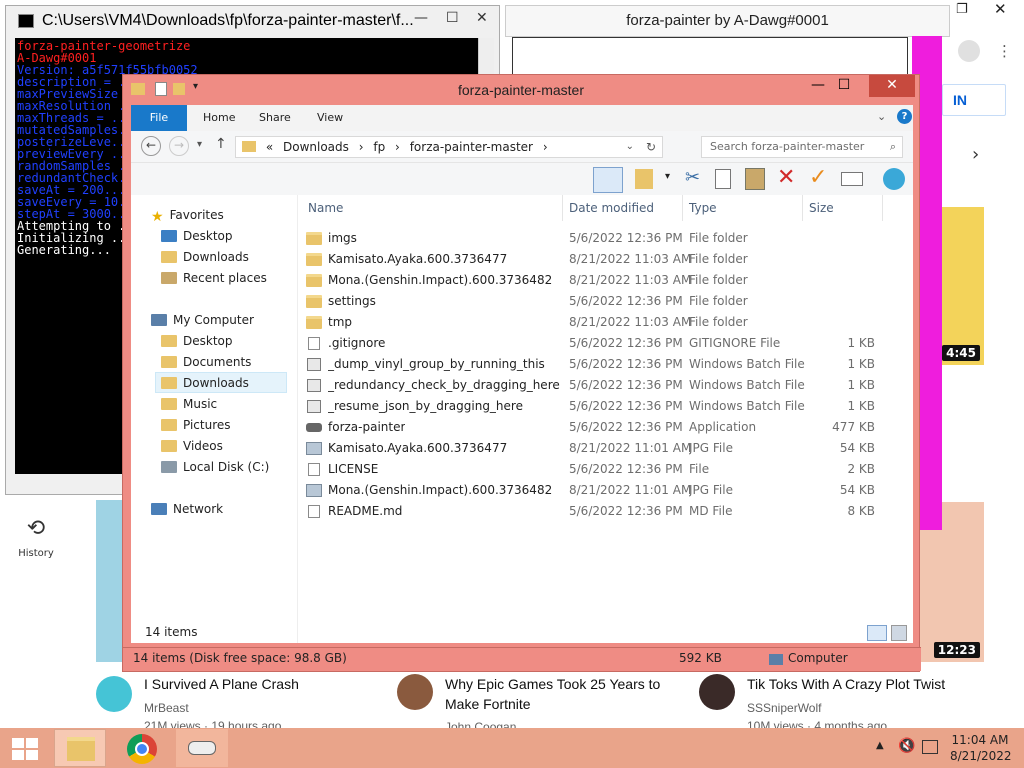 The image size is (1024, 768). I want to click on channel-name: MrBeast, so click(166, 708).